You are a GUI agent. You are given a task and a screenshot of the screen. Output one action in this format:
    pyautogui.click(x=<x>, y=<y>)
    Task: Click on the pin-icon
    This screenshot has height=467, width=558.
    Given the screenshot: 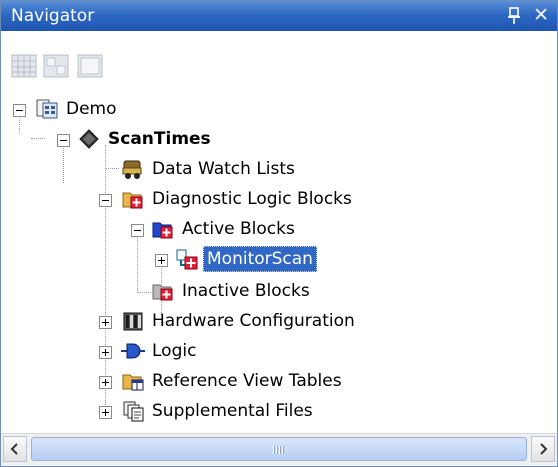 What is the action you would take?
    pyautogui.click(x=514, y=16)
    